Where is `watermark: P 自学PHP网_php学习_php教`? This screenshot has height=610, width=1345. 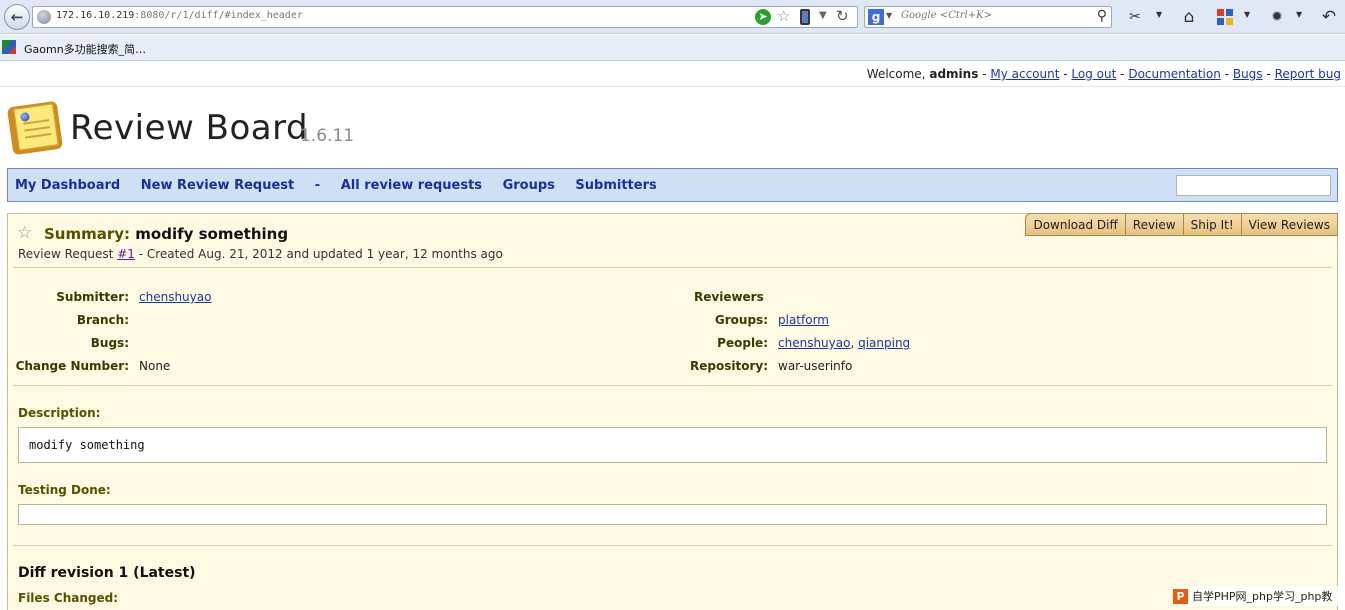 watermark: P 自学PHP网_php学习_php教 is located at coordinates (1255, 596).